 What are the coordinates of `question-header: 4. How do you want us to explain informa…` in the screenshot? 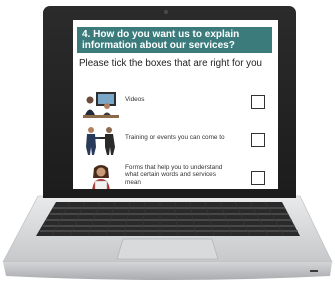 It's located at (174, 40).